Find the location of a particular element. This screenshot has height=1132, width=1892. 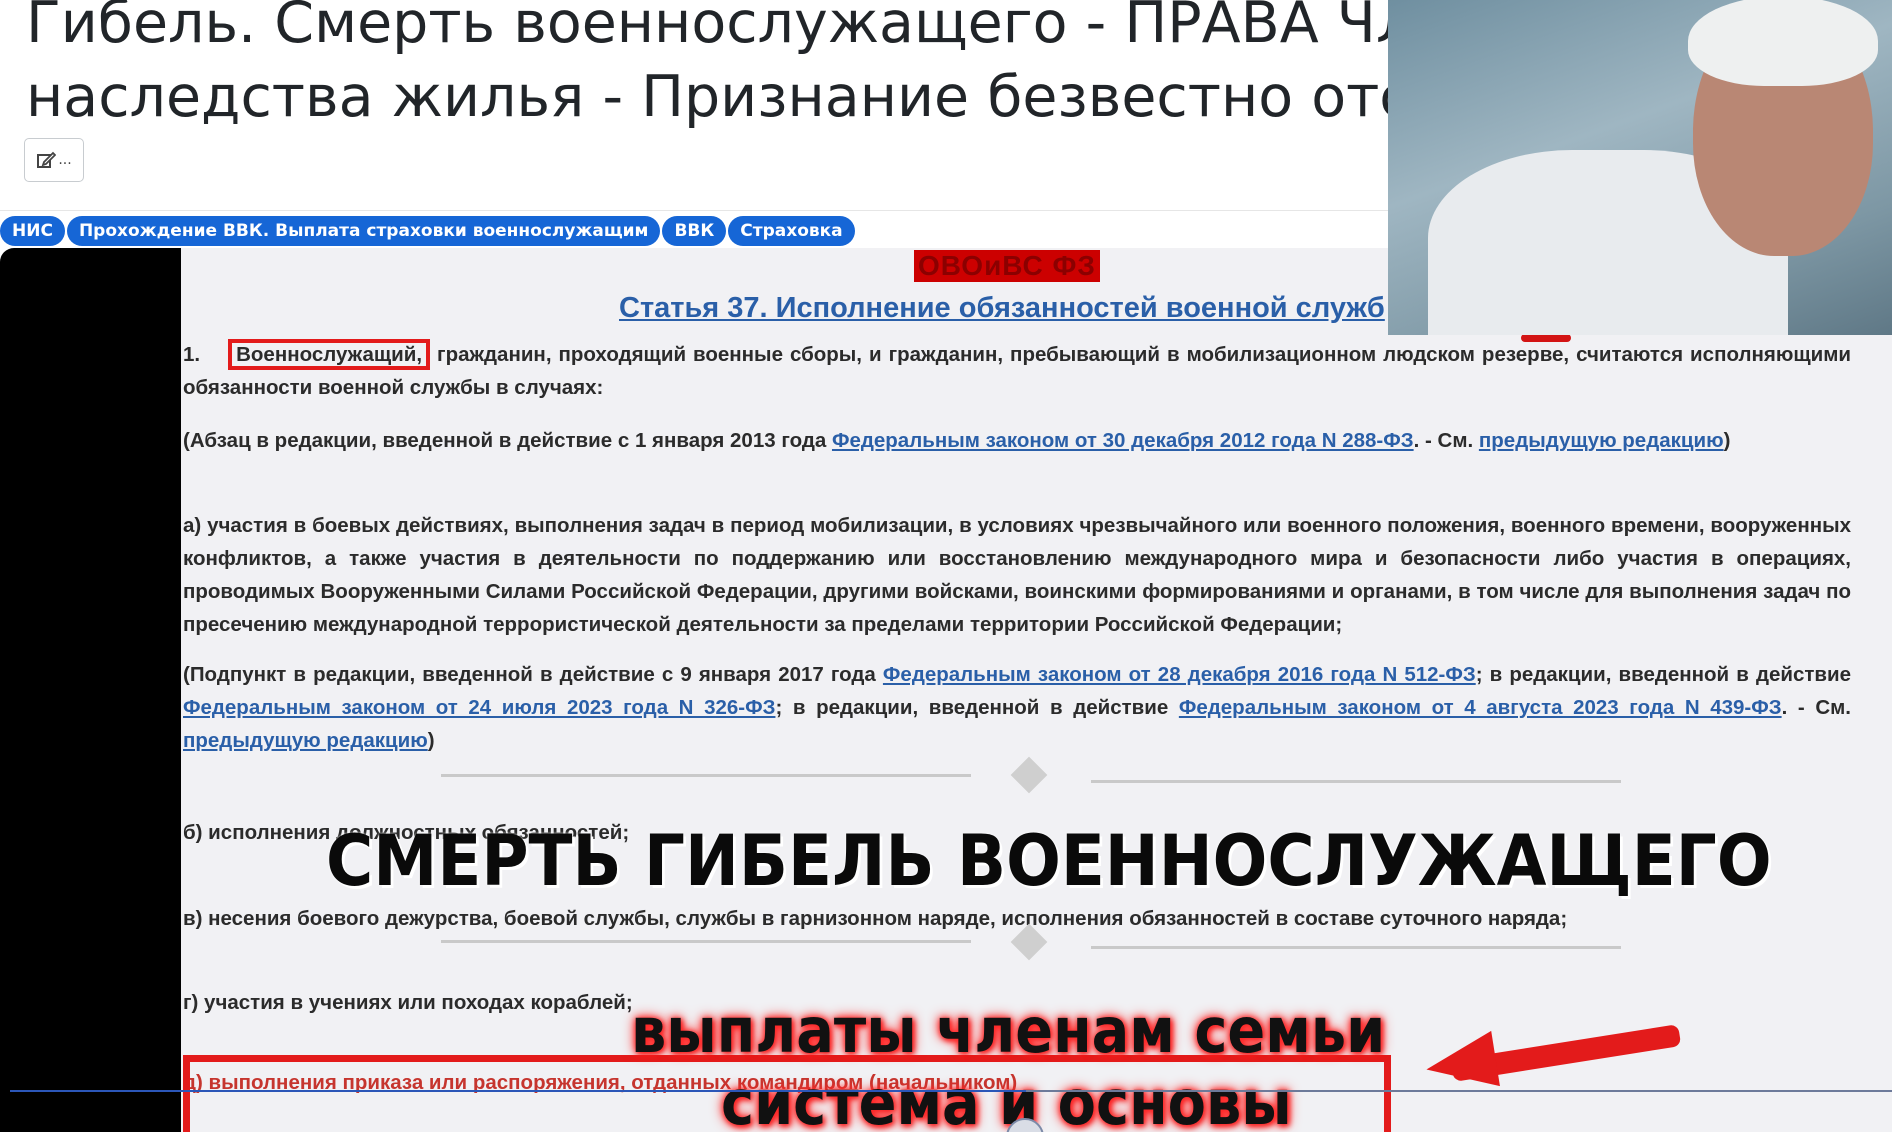

previous-edition-link: предыдущую редакцию is located at coordinates (1601, 440).